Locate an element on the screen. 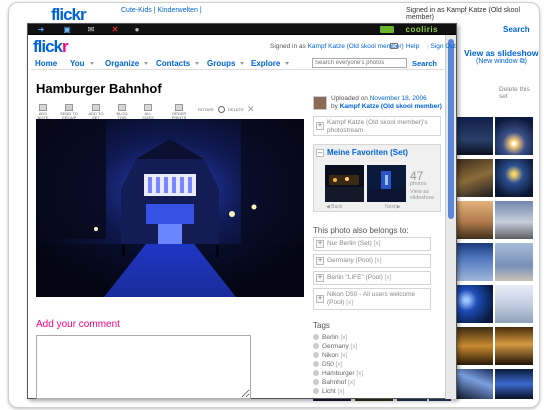 Image resolution: width=544 pixels, height=410 pixels. delete-set-link: Delete this set is located at coordinates (519, 93).